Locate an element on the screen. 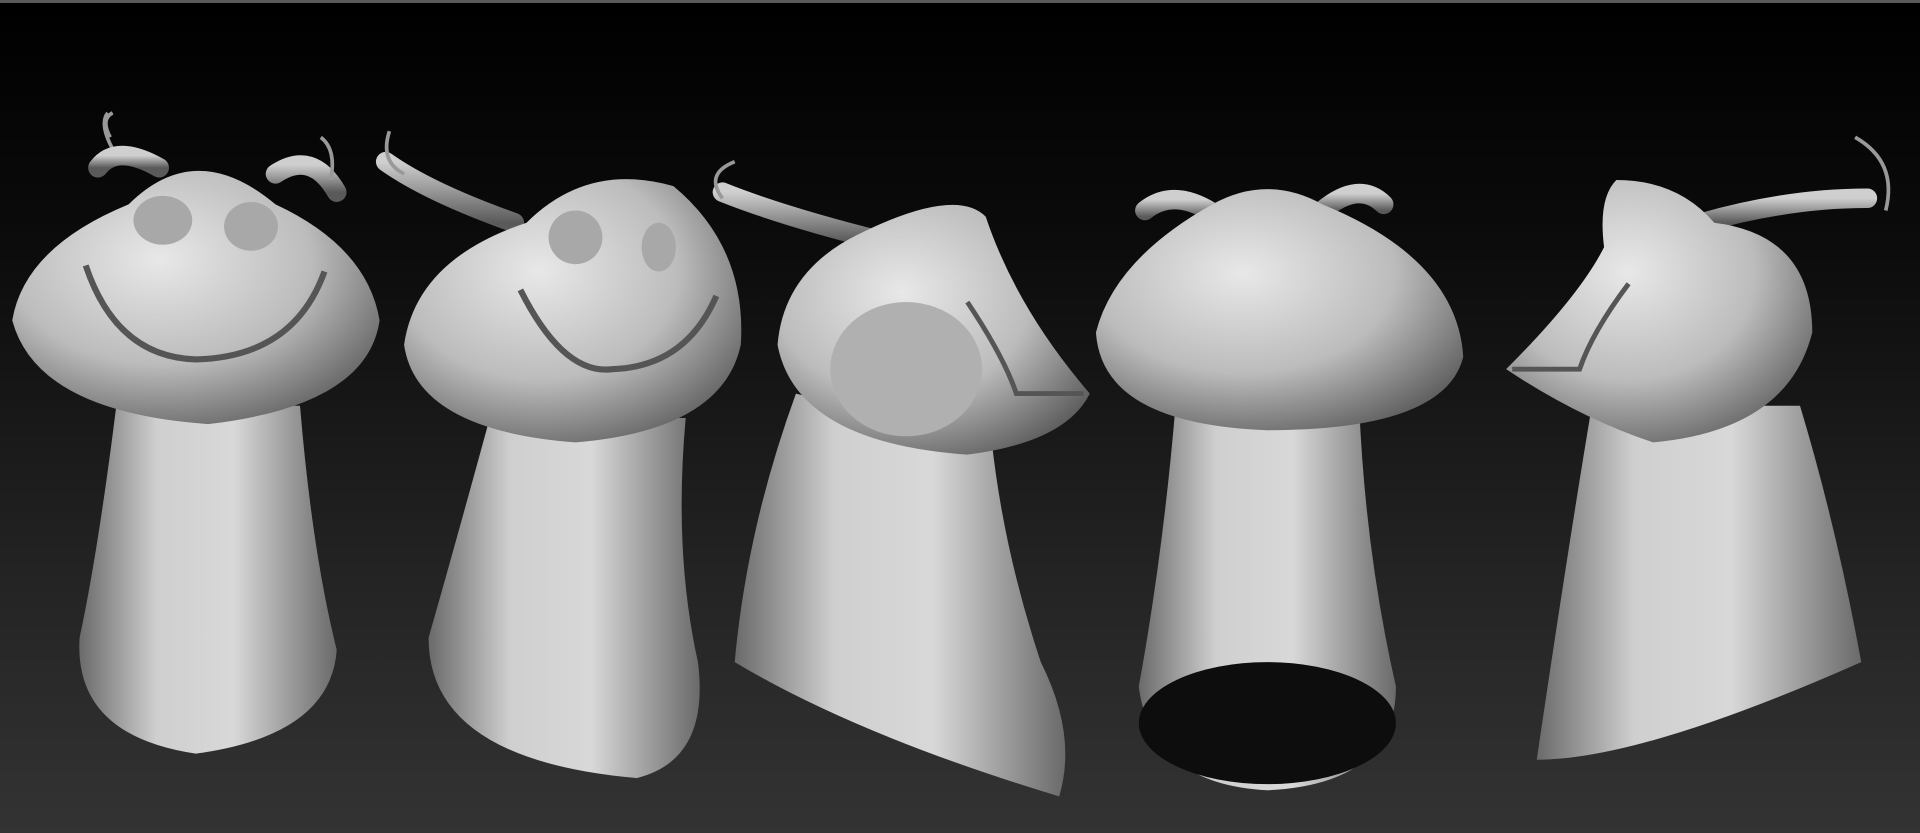  sculpt-back-view is located at coordinates (1279, 487).